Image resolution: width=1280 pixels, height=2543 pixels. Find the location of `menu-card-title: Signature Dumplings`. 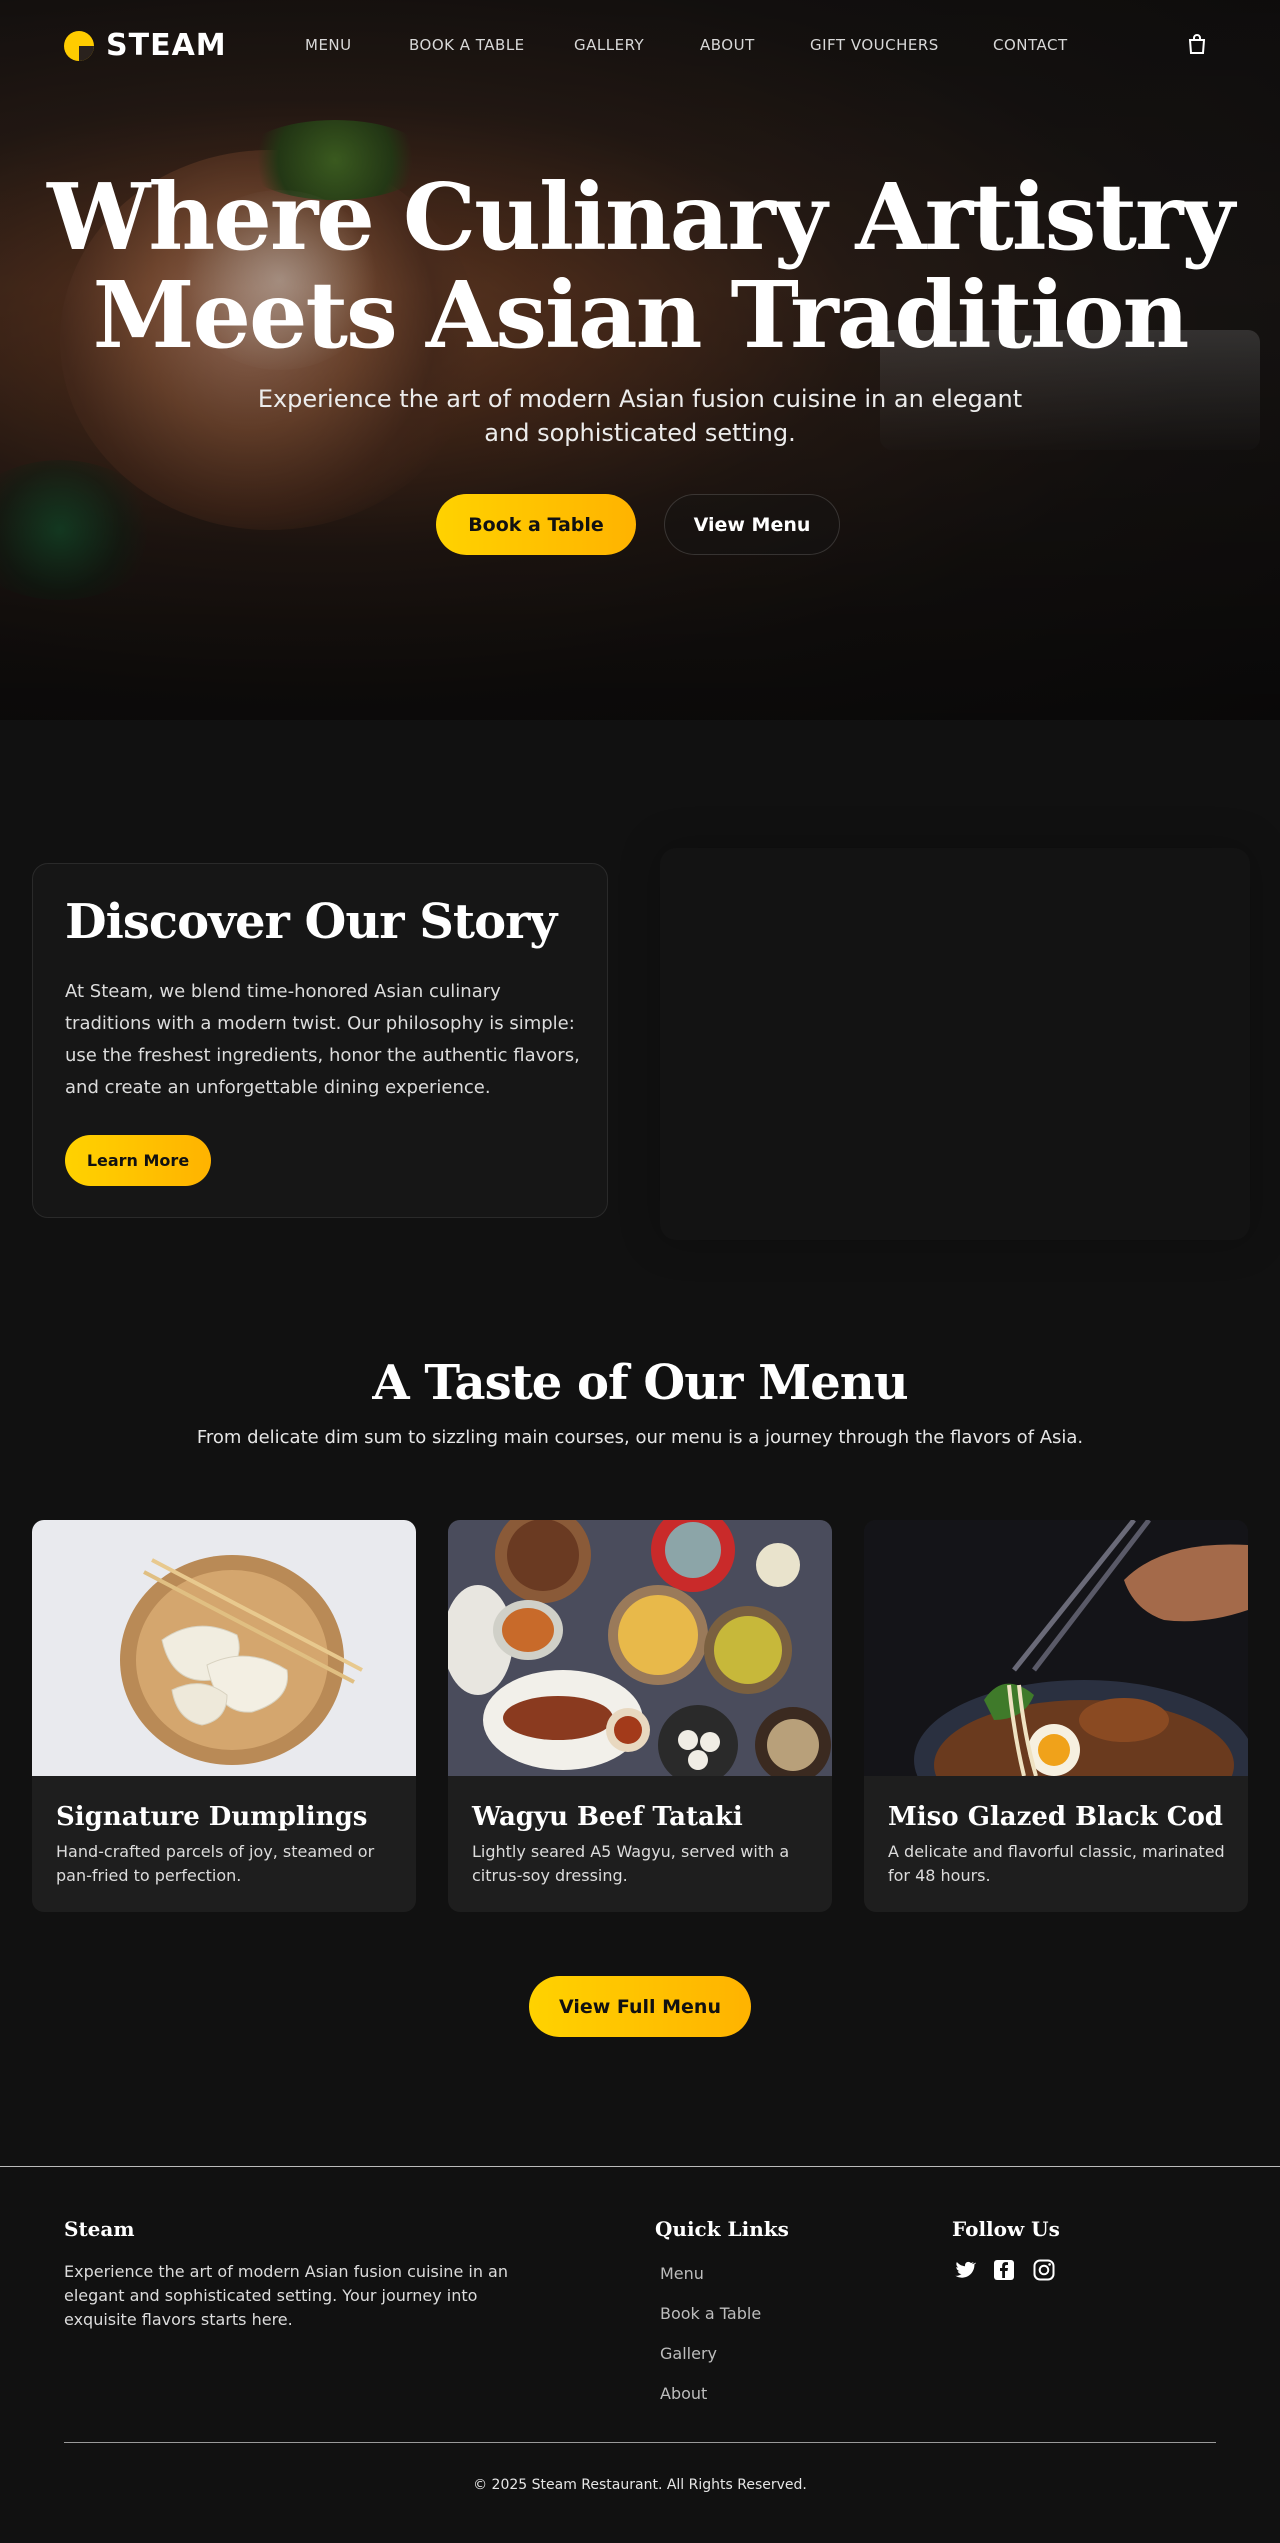

menu-card-title: Signature Dumplings is located at coordinates (212, 1817).